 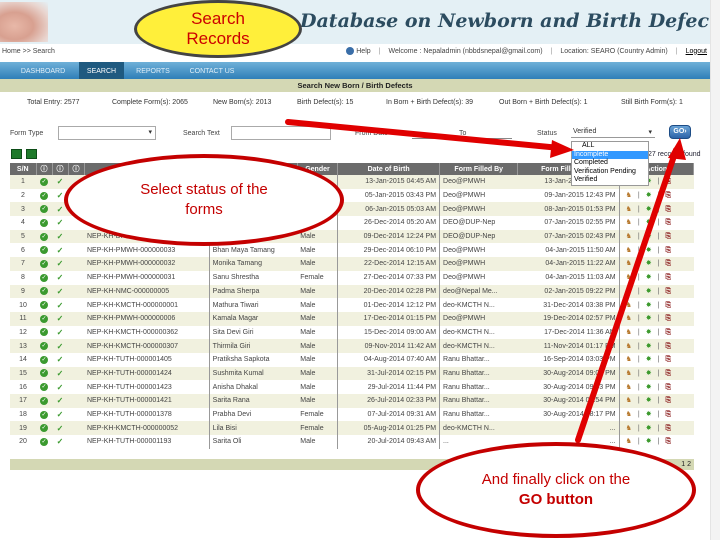 What do you see at coordinates (147, 291) in the screenshot?
I see `cell-registration: NEP-KH-NMC-000000005` at bounding box center [147, 291].